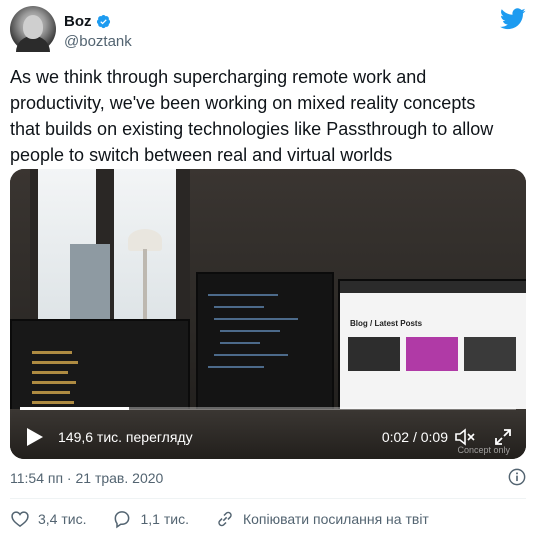 This screenshot has width=536, height=539. Describe the element at coordinates (513, 19) in the screenshot. I see `twitter-logo-icon` at that location.